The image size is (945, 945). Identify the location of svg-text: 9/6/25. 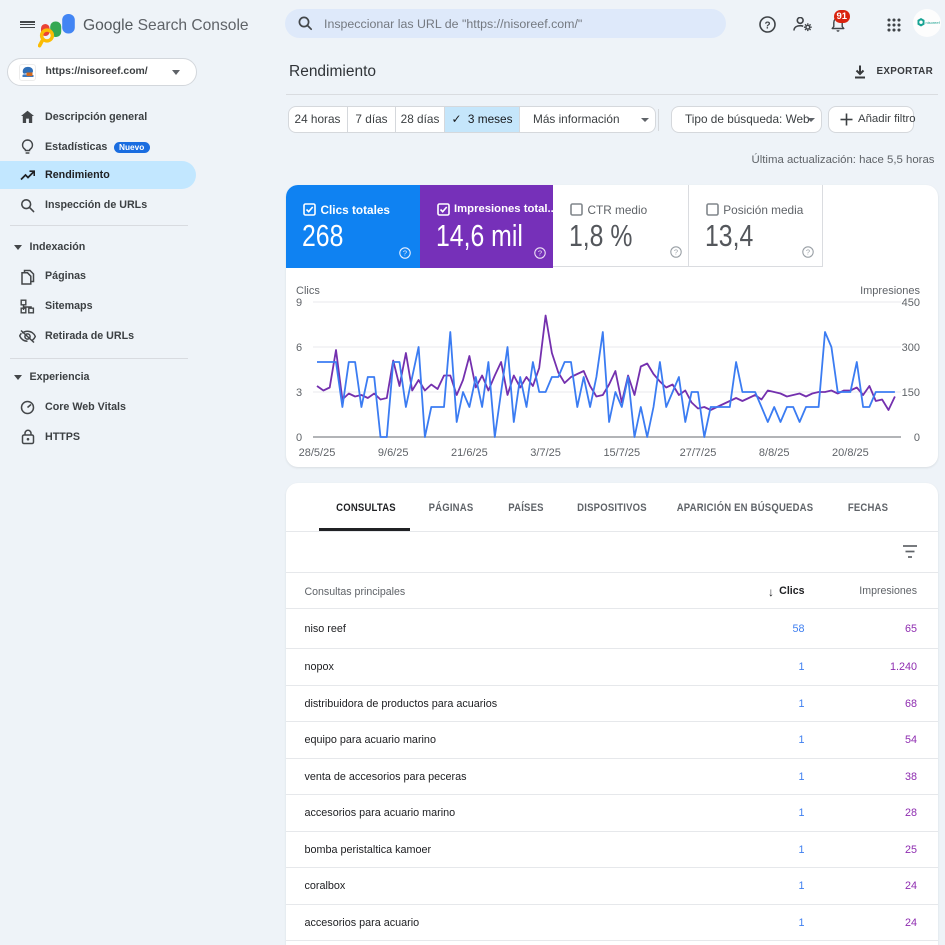
(393, 453).